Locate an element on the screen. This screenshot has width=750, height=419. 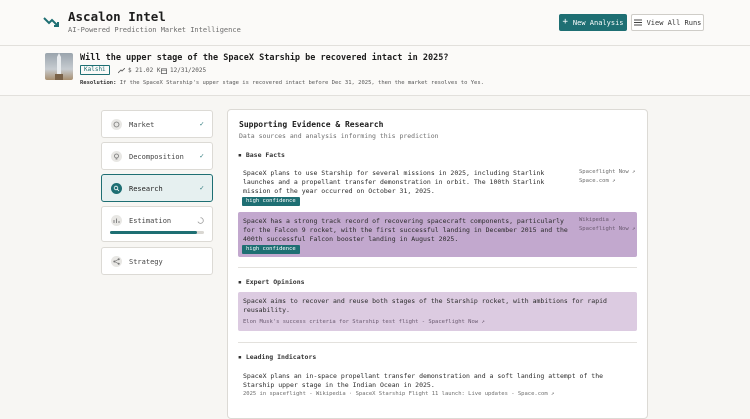
step-market: Market ✓ is located at coordinates (157, 124).